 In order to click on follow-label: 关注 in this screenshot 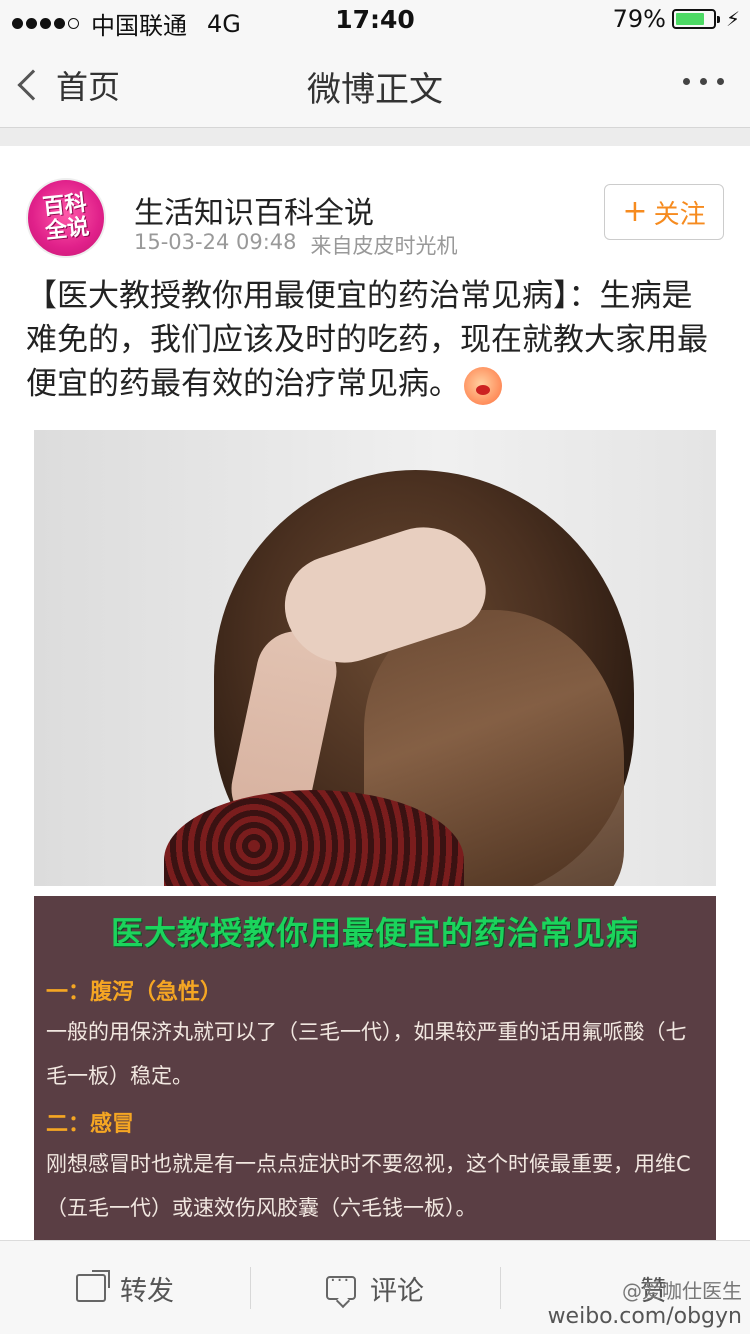, I will do `click(679, 214)`.